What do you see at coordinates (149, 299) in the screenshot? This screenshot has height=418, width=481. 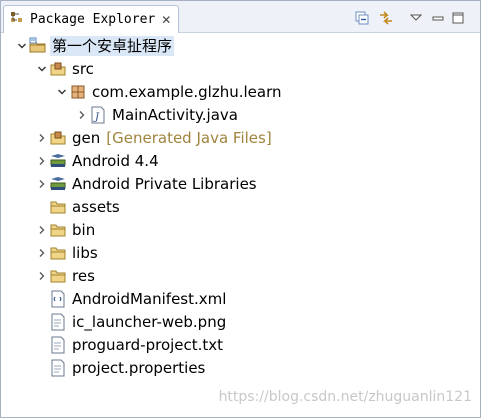 I see `tree-item-label: AndroidManifest.xml` at bounding box center [149, 299].